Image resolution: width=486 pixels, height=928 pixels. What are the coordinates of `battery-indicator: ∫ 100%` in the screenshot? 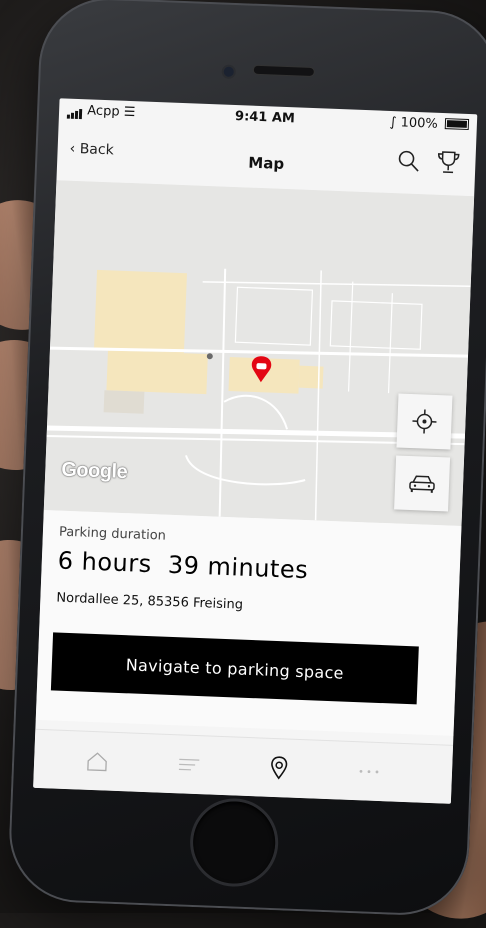 It's located at (429, 124).